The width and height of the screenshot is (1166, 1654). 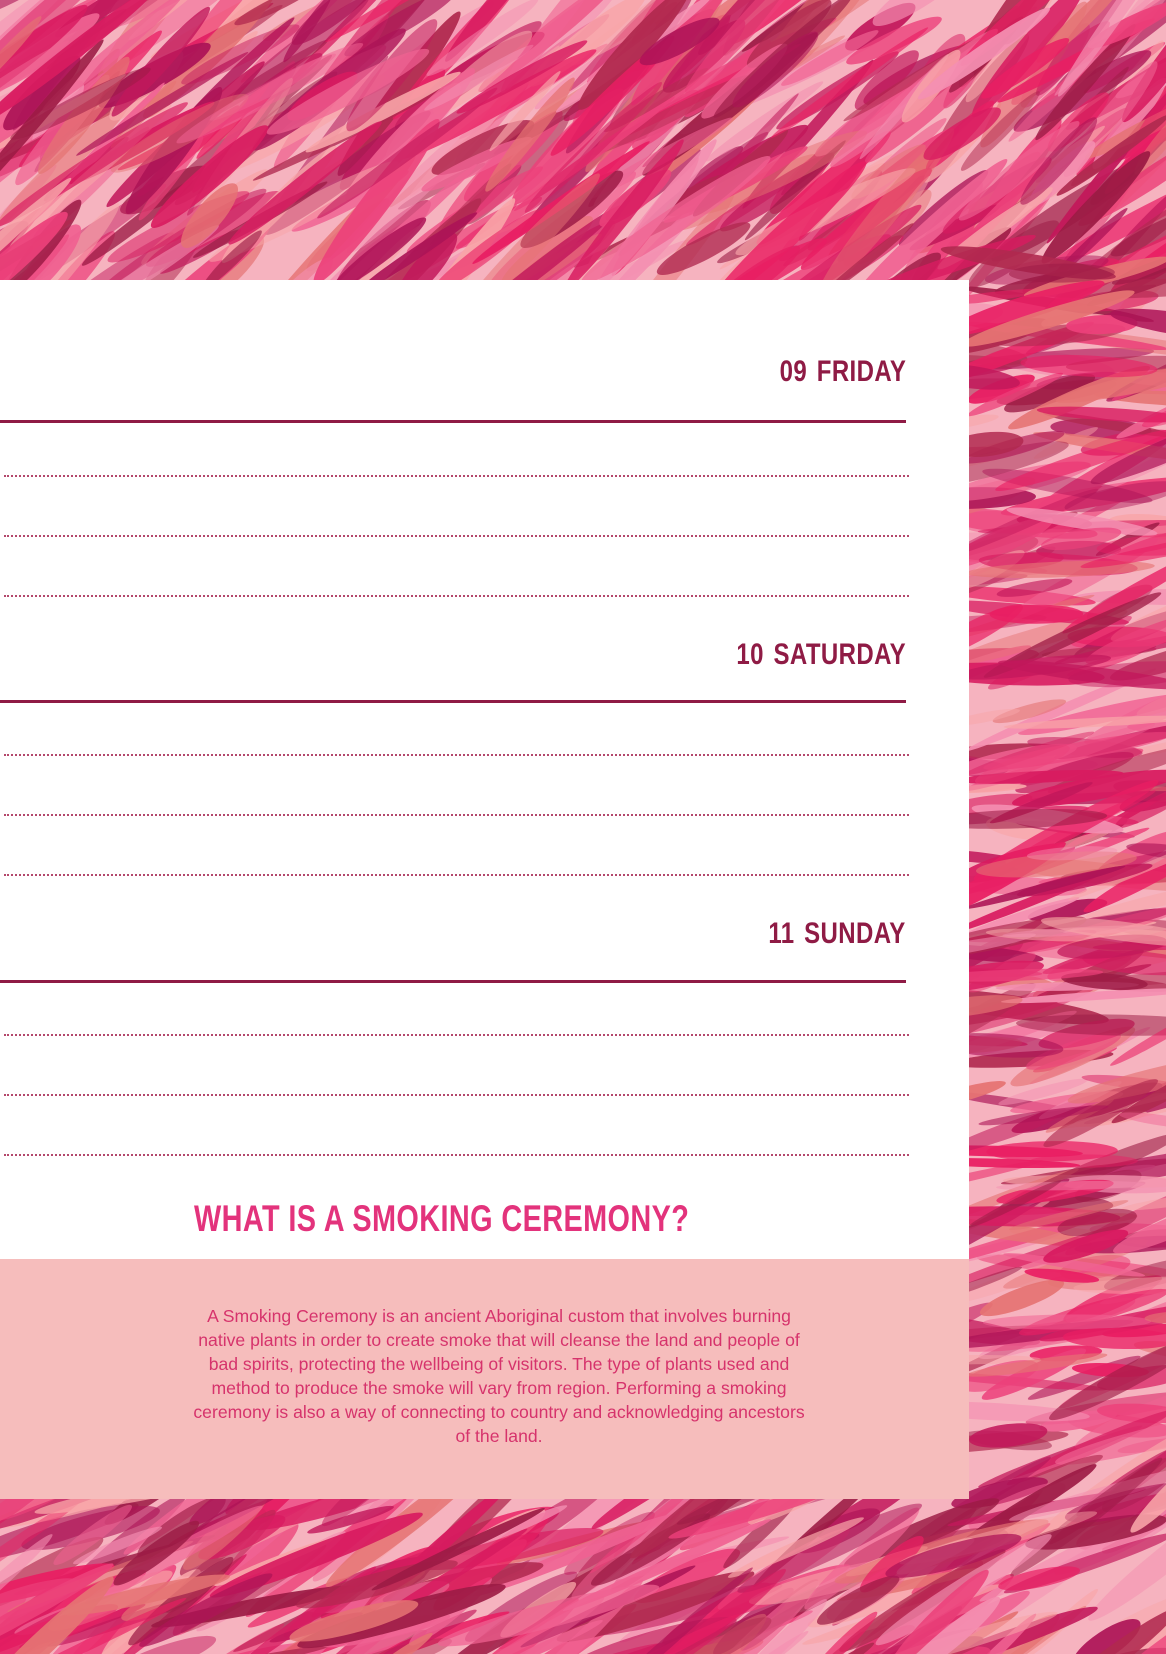 What do you see at coordinates (453, 981) in the screenshot?
I see `day-divider-sunday` at bounding box center [453, 981].